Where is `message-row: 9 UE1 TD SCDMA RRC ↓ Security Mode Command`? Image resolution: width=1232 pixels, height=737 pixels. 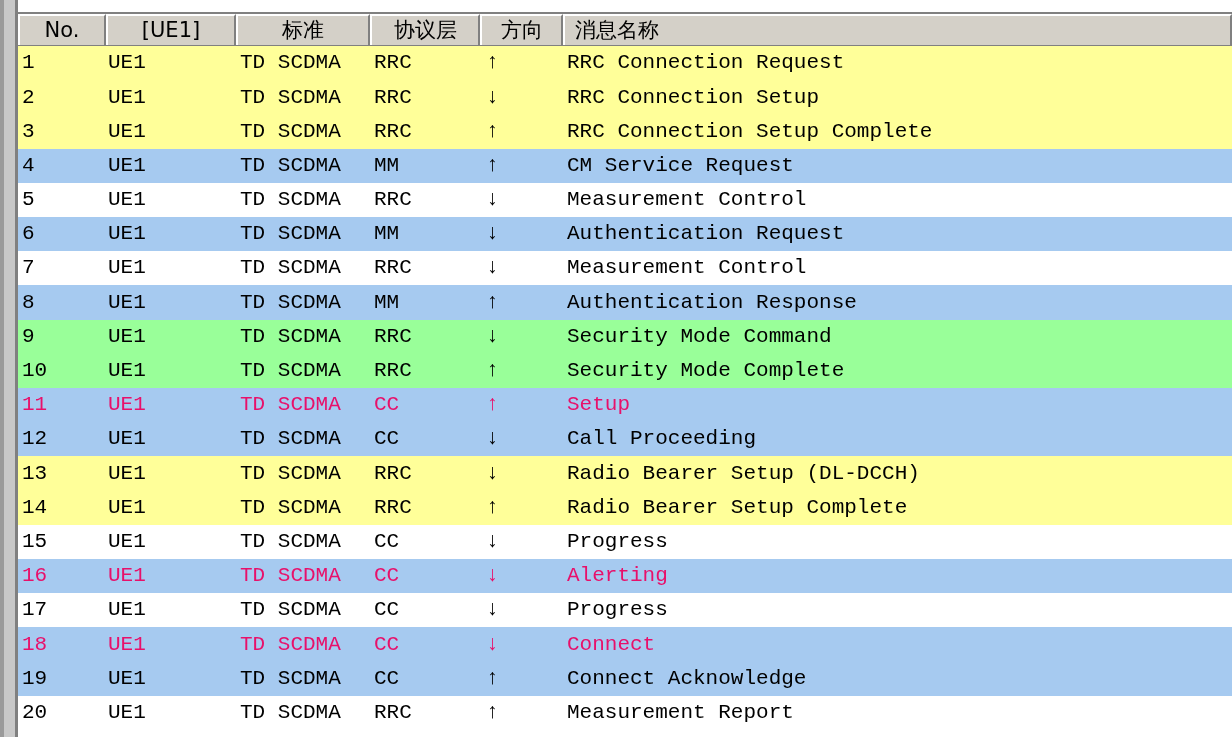 message-row: 9 UE1 TD SCDMA RRC ↓ Security Mode Command is located at coordinates (625, 336).